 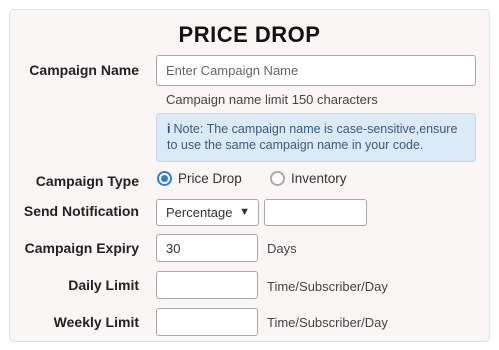 What do you see at coordinates (87, 181) in the screenshot?
I see `campaign-type-label: Campaign Type` at bounding box center [87, 181].